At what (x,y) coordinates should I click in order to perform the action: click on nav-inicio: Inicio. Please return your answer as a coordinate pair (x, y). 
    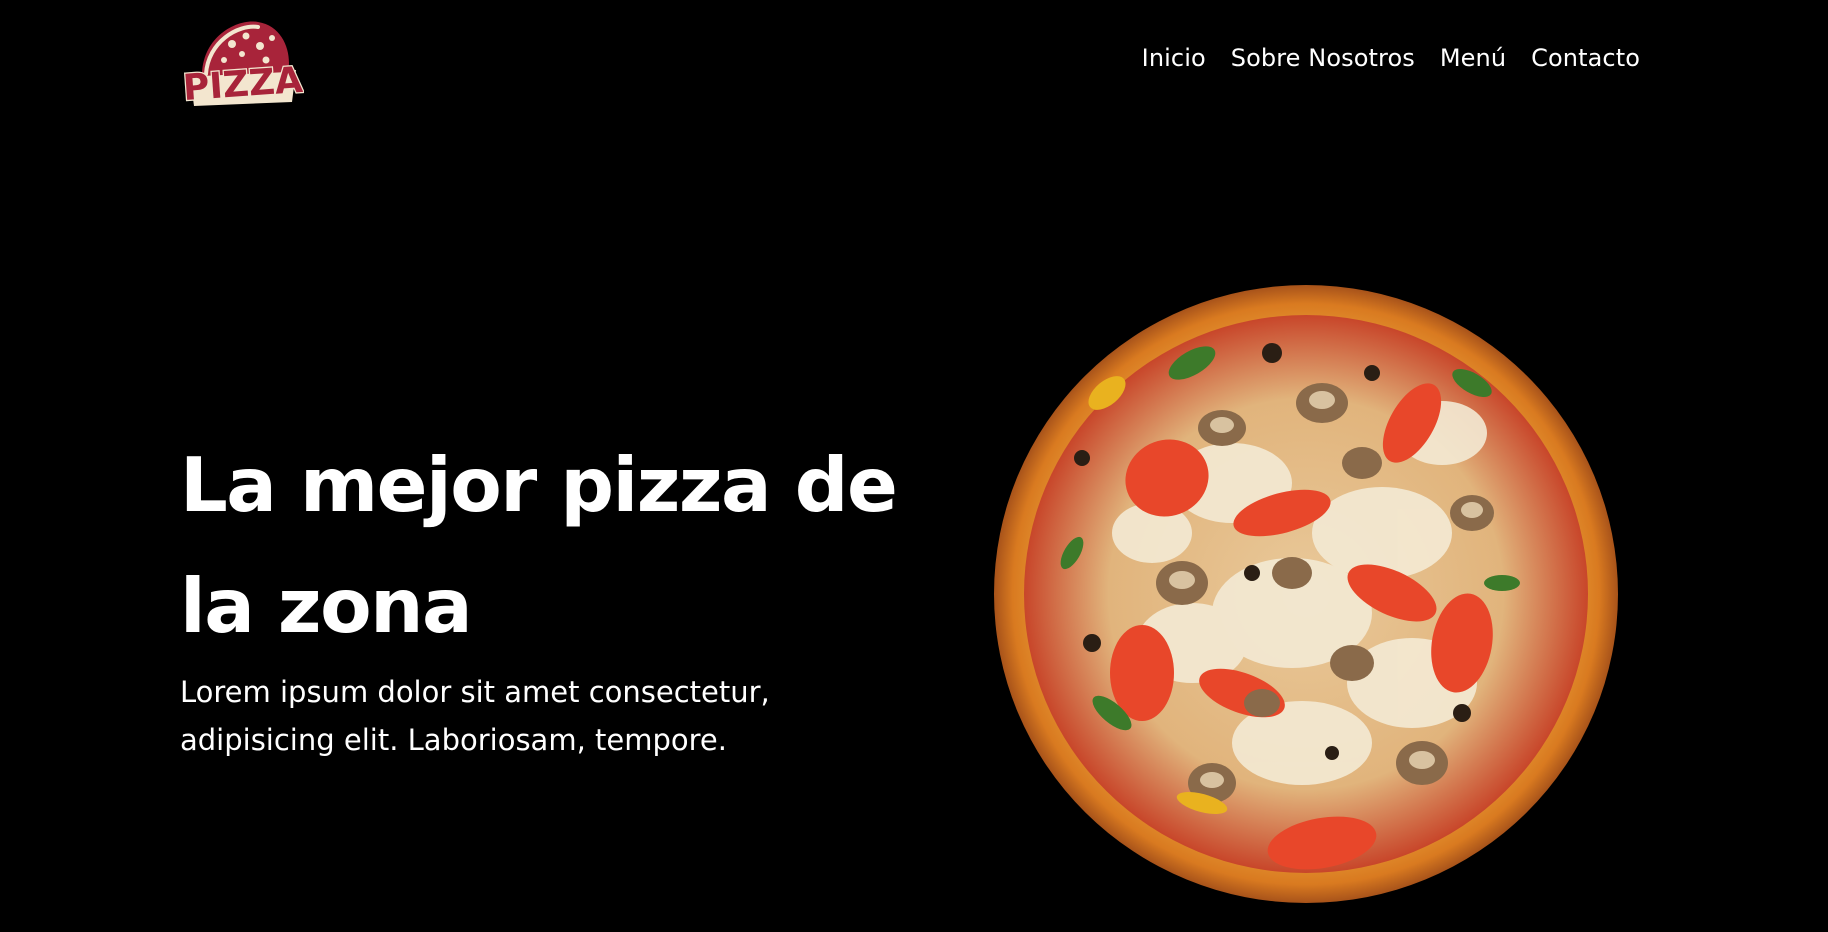
    Looking at the image, I should click on (1174, 58).